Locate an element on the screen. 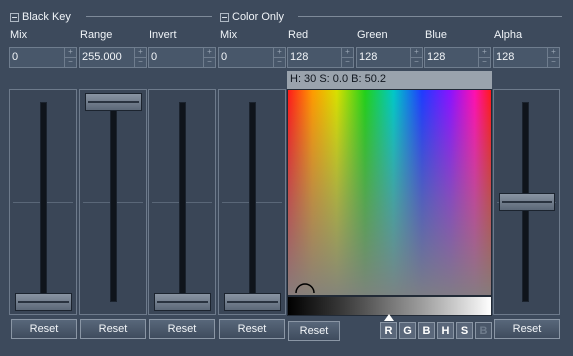 The image size is (573, 356). color-cursor-icon is located at coordinates (305, 287).